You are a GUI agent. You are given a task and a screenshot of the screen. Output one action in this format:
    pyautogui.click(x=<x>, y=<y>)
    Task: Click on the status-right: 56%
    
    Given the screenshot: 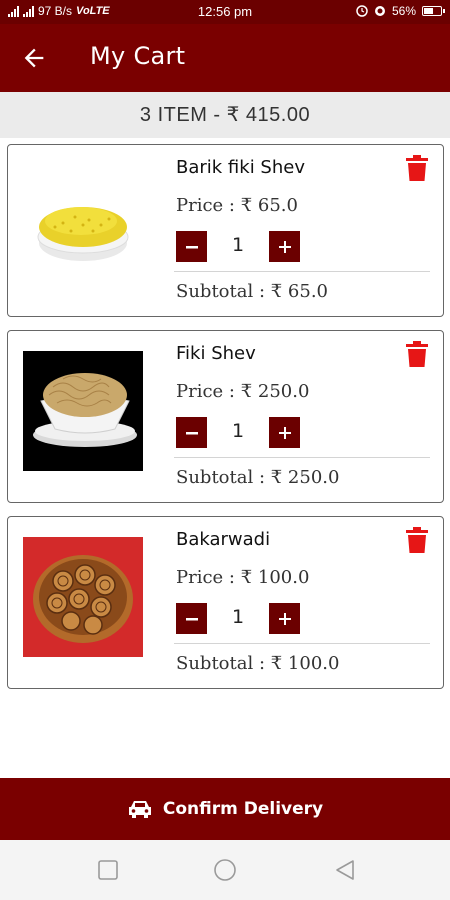 What is the action you would take?
    pyautogui.click(x=400, y=11)
    